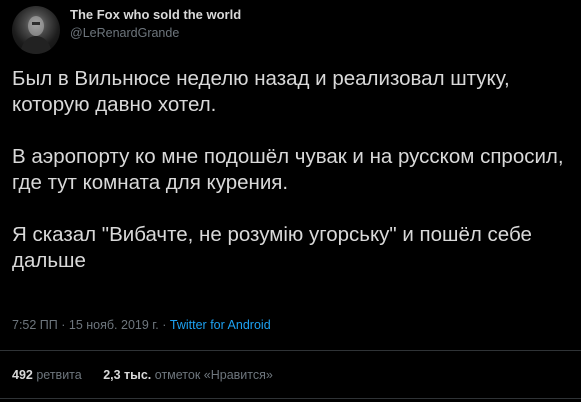 The height and width of the screenshot is (402, 581). Describe the element at coordinates (59, 375) in the screenshot. I see `retweets-label: ретвита` at that location.